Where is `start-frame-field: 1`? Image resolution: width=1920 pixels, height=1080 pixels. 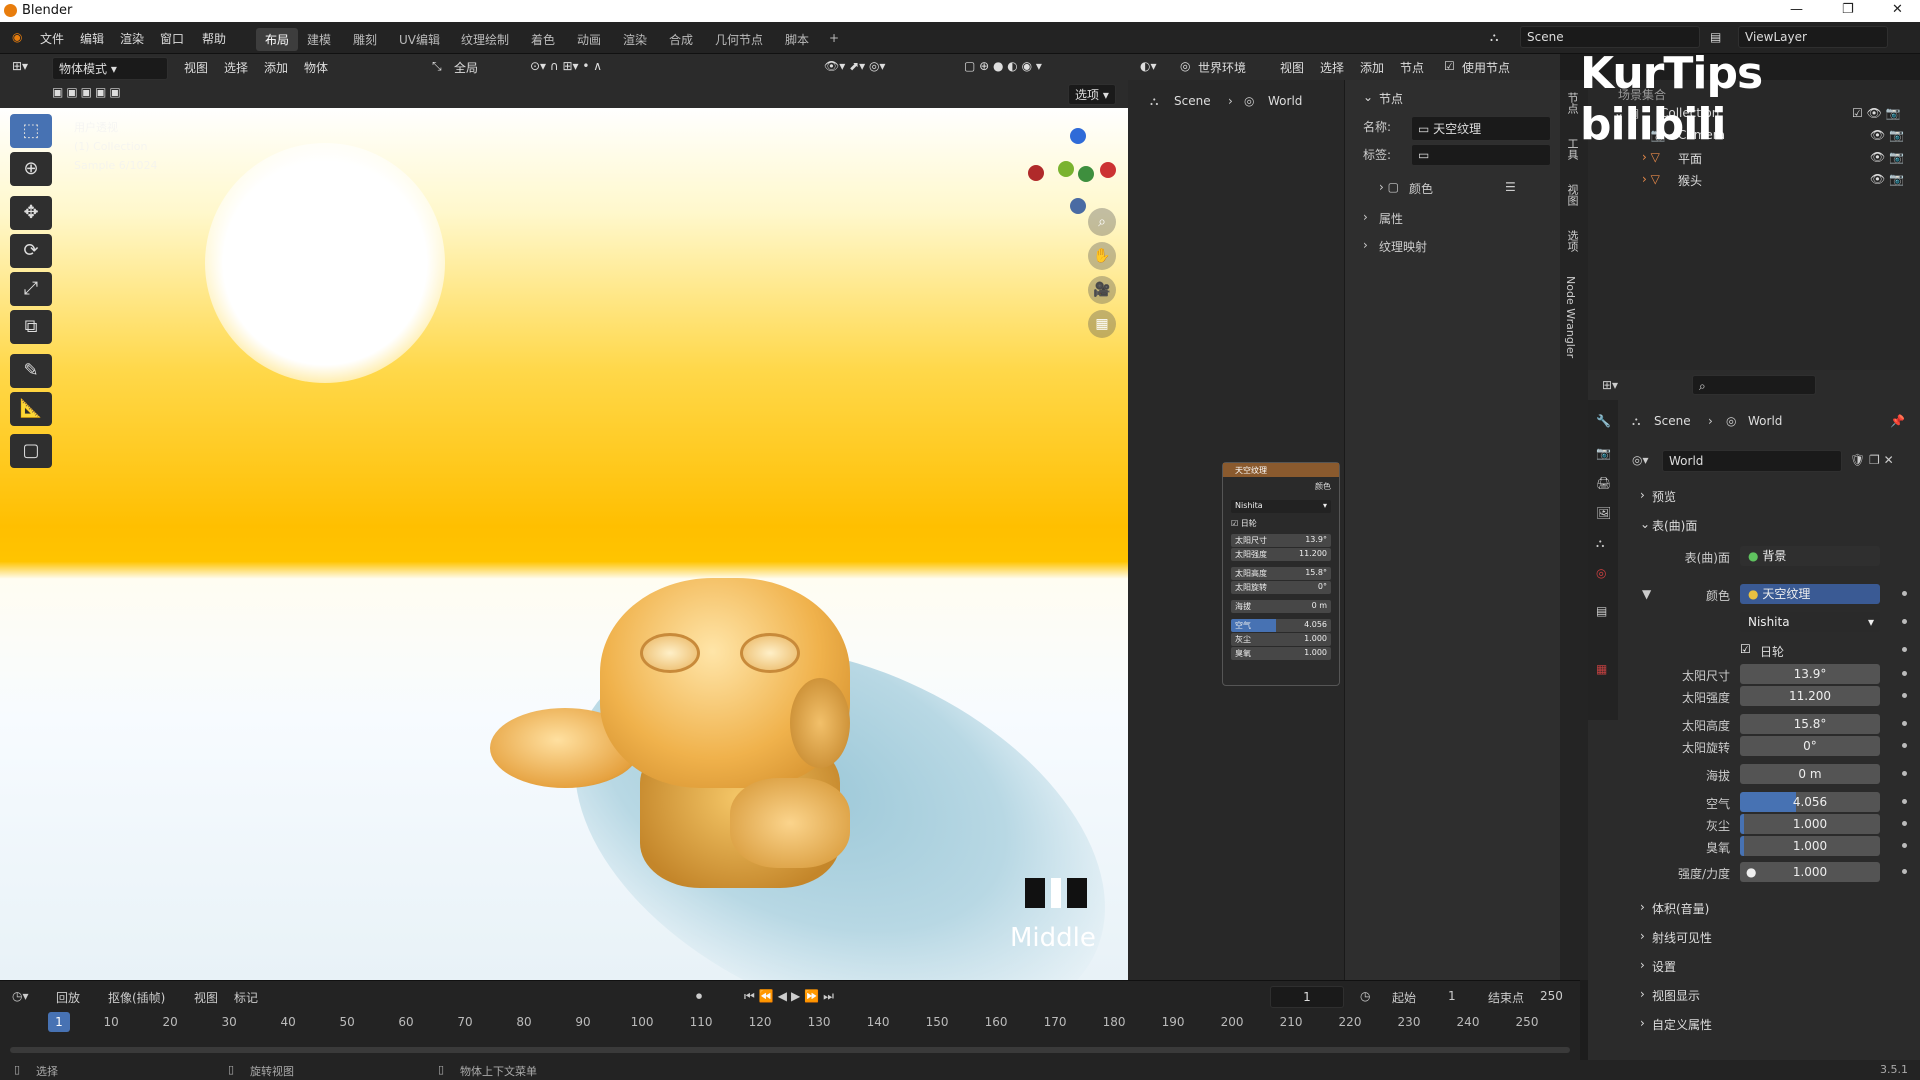
start-frame-field: 1 is located at coordinates (1452, 996).